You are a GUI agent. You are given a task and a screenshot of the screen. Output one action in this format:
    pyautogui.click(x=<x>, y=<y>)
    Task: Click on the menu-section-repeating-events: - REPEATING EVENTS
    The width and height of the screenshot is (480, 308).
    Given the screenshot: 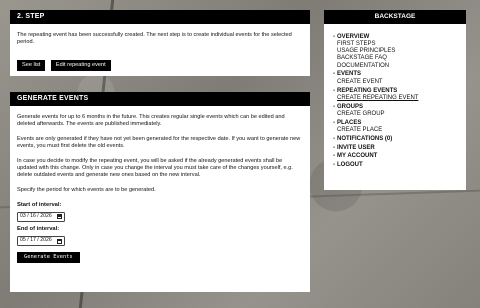 What is the action you would take?
    pyautogui.click(x=399, y=91)
    